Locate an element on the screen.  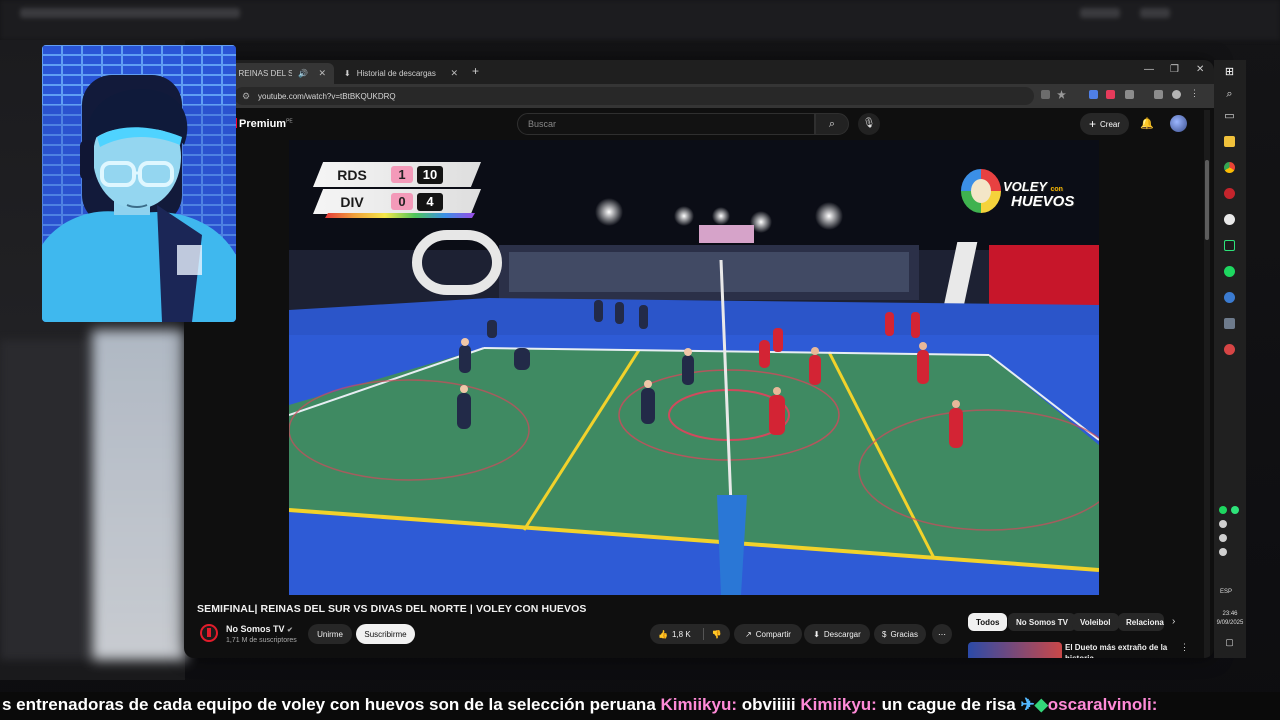
points: 4 is located at coordinates (430, 201).